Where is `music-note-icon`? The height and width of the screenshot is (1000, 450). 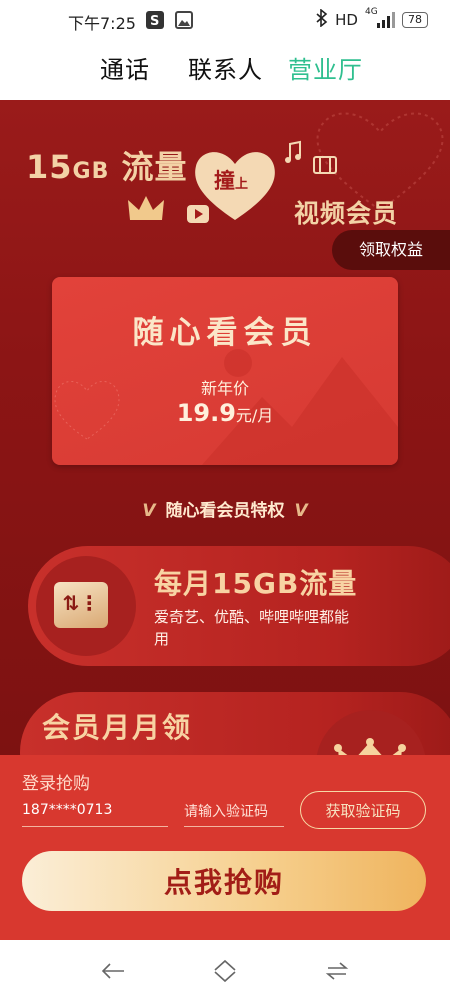 music-note-icon is located at coordinates (293, 151).